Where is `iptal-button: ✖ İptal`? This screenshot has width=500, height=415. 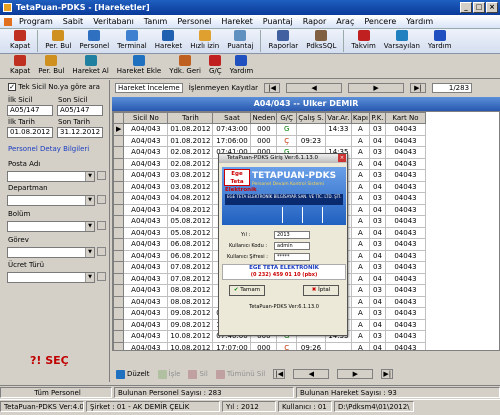
iptal-button: ✖ İptal is located at coordinates (321, 290).